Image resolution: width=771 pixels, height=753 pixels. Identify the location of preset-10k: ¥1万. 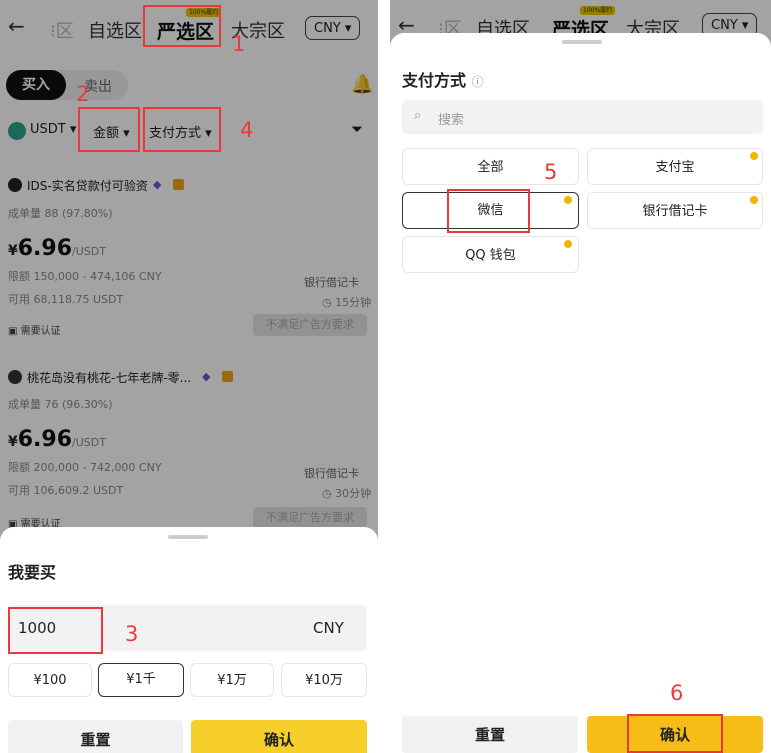
(232, 680).